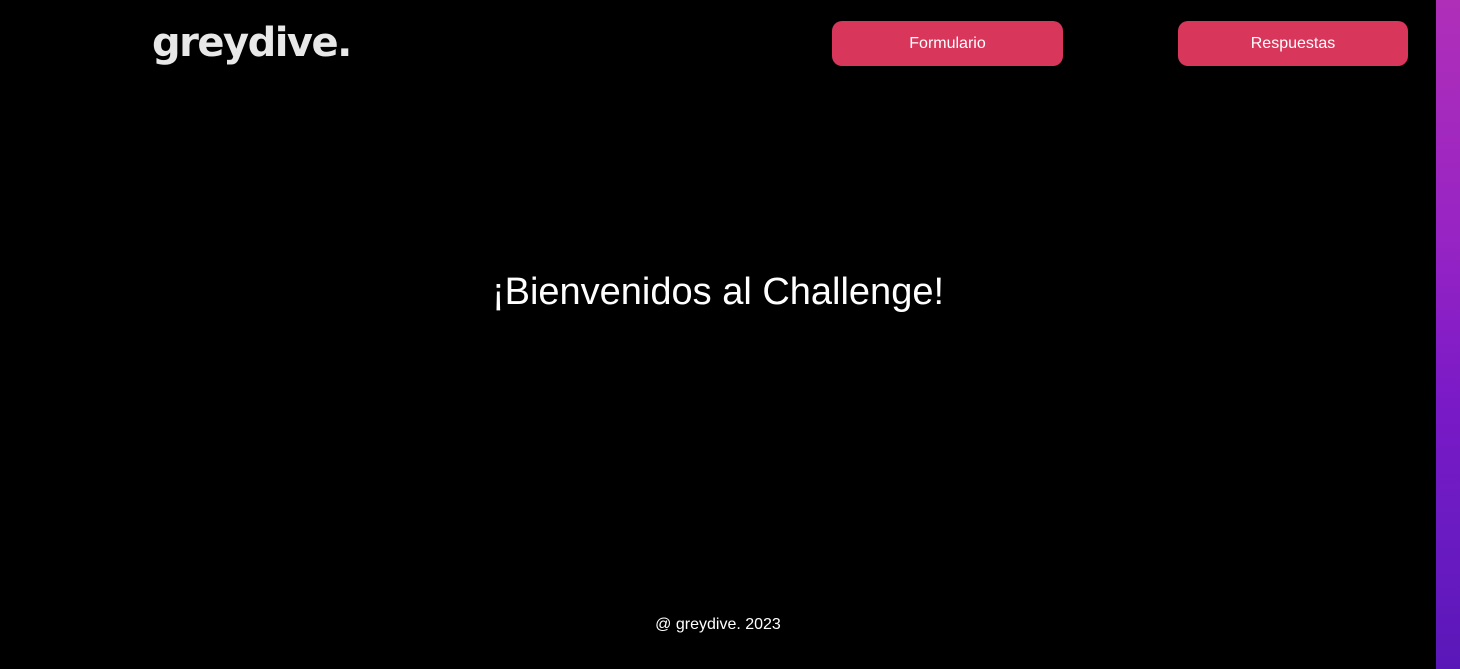 This screenshot has width=1460, height=669. I want to click on footer-copyright: @ greydive. 2023, so click(718, 624).